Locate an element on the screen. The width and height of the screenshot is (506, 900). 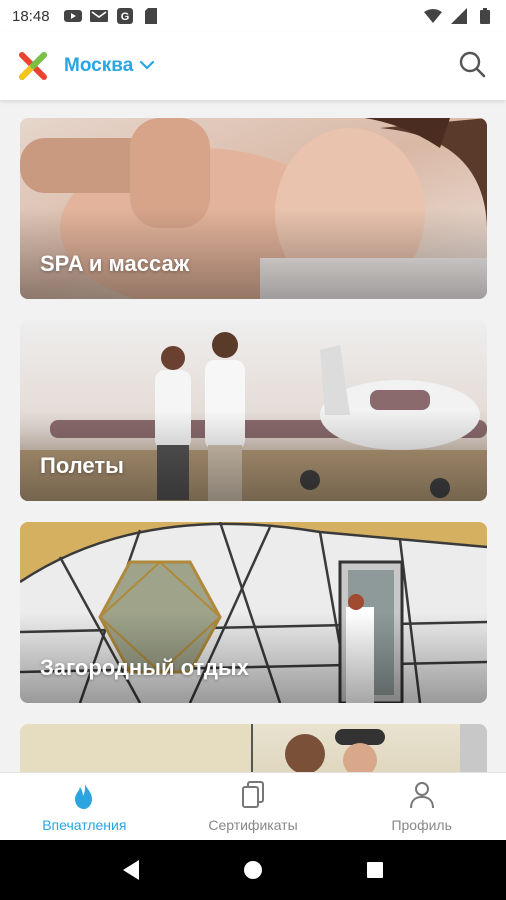
signal-icon is located at coordinates (459, 16).